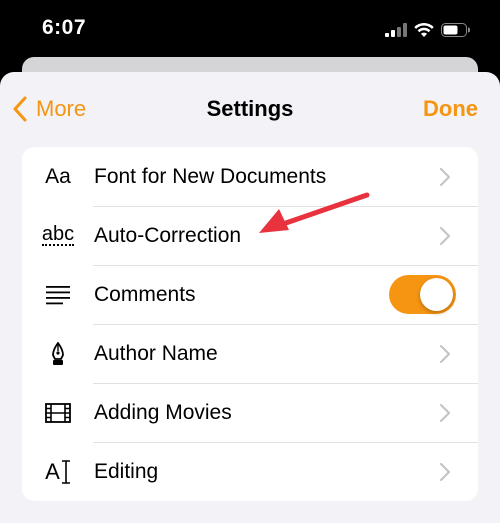  Describe the element at coordinates (250, 353) in the screenshot. I see `settings-row-author-name: Author Name` at that location.